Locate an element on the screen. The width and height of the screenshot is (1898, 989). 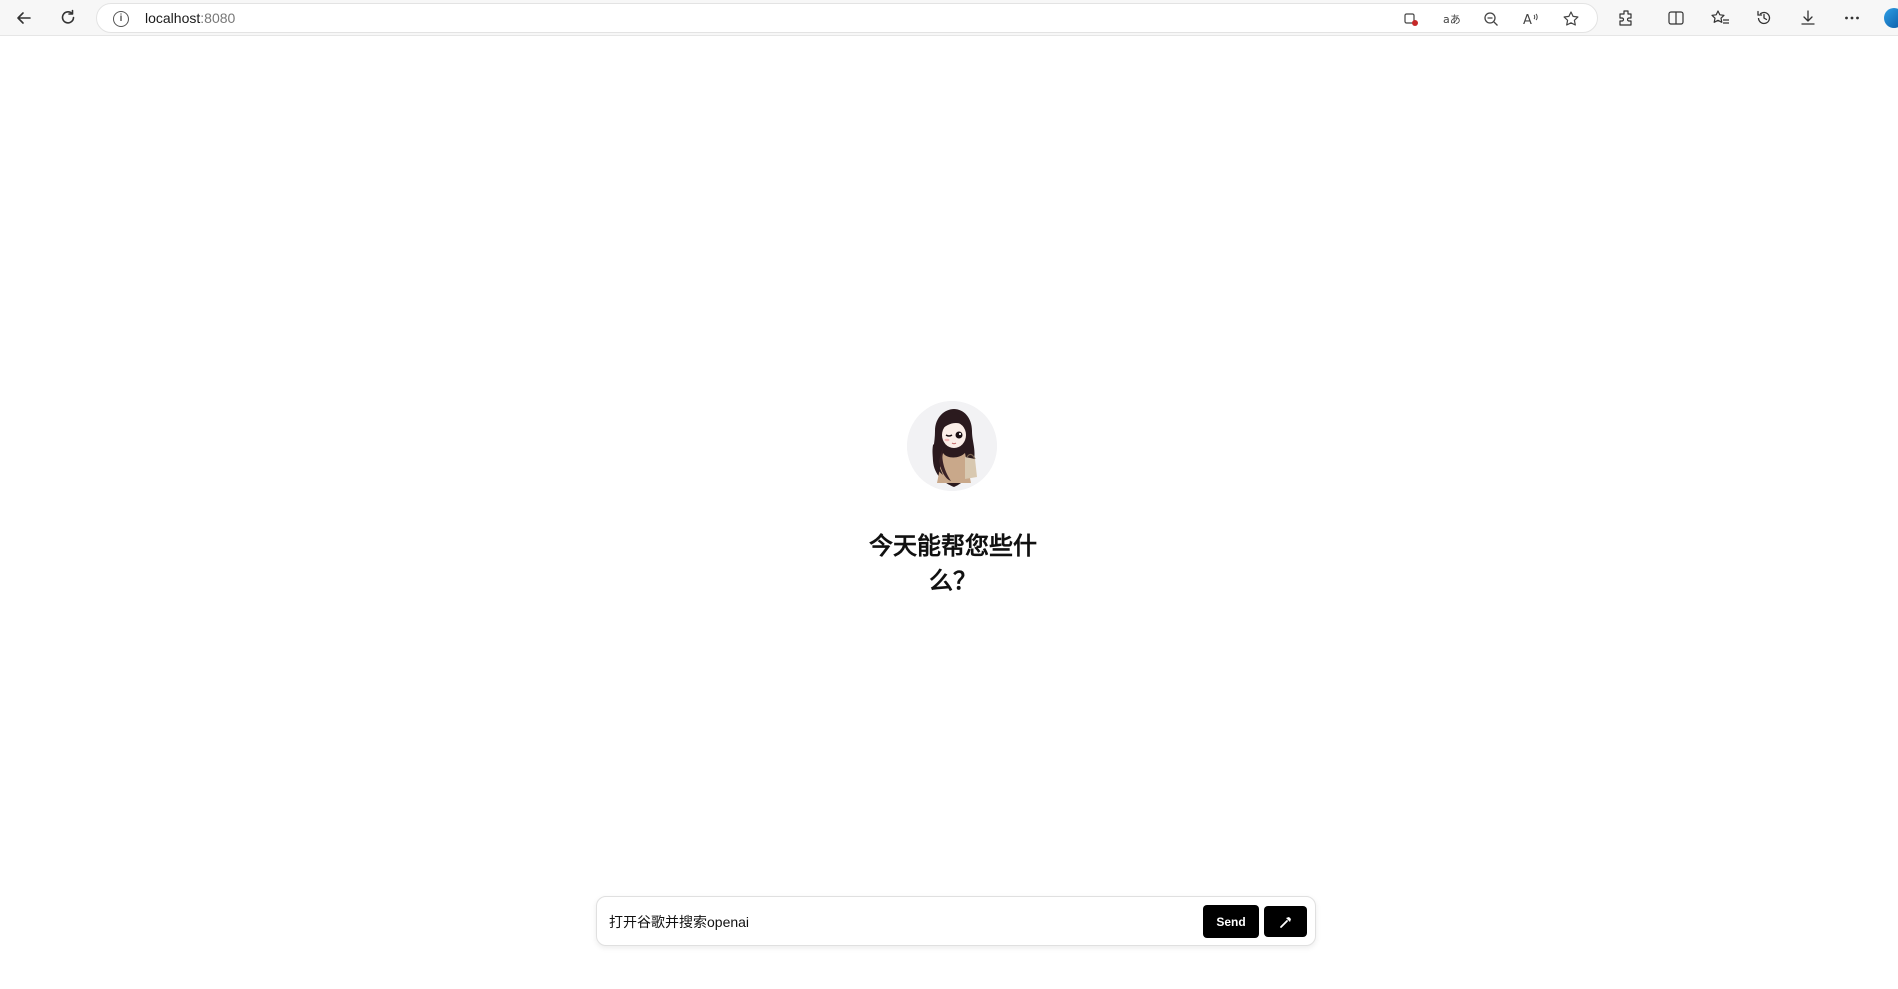
site-info-icon: i is located at coordinates (121, 19).